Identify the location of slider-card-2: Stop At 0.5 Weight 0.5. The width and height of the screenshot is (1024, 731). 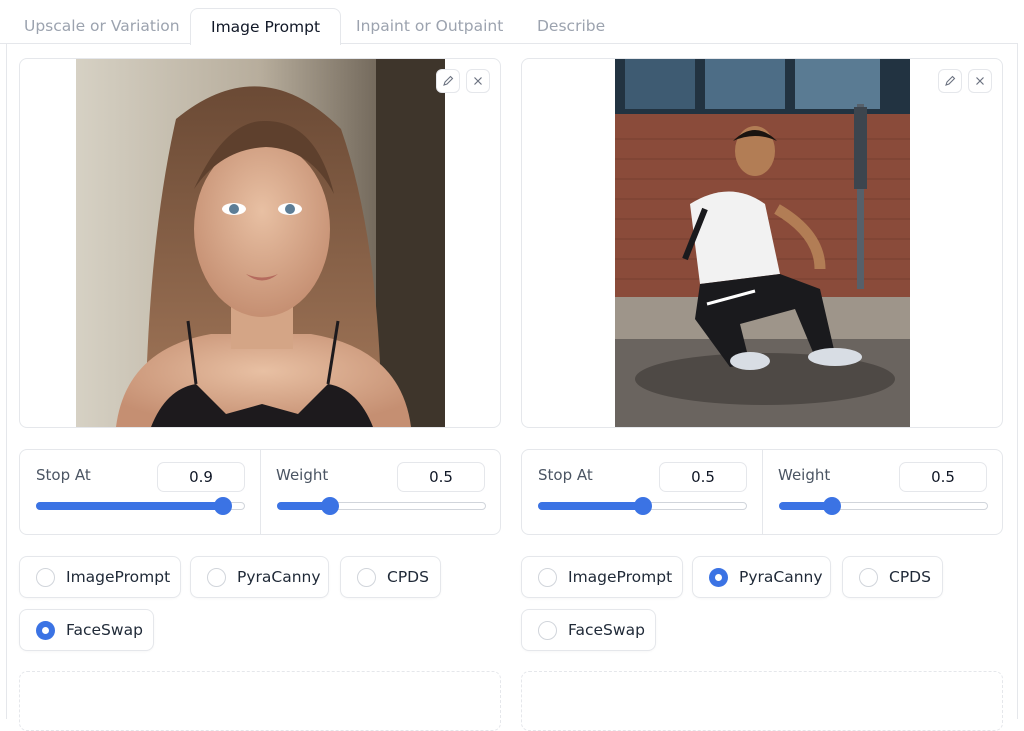
(762, 492).